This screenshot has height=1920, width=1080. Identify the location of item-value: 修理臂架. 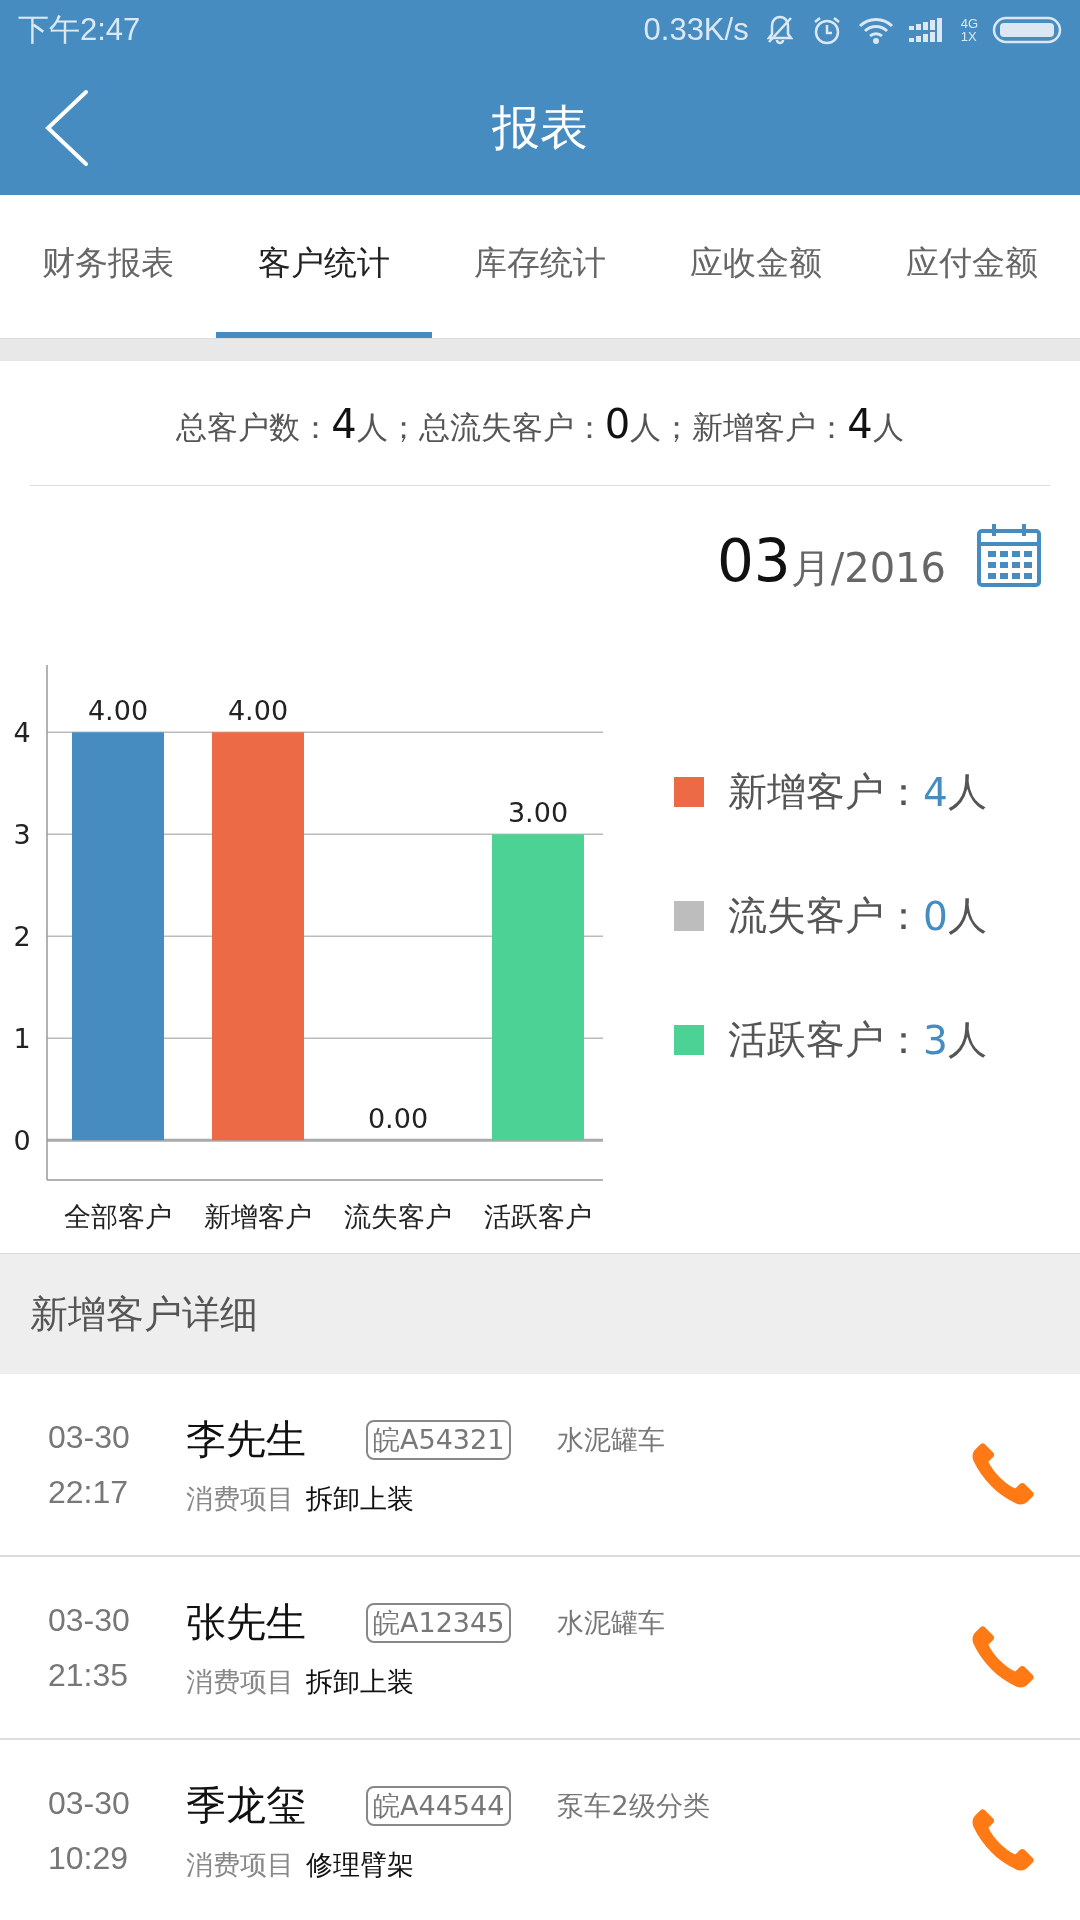
(360, 1865).